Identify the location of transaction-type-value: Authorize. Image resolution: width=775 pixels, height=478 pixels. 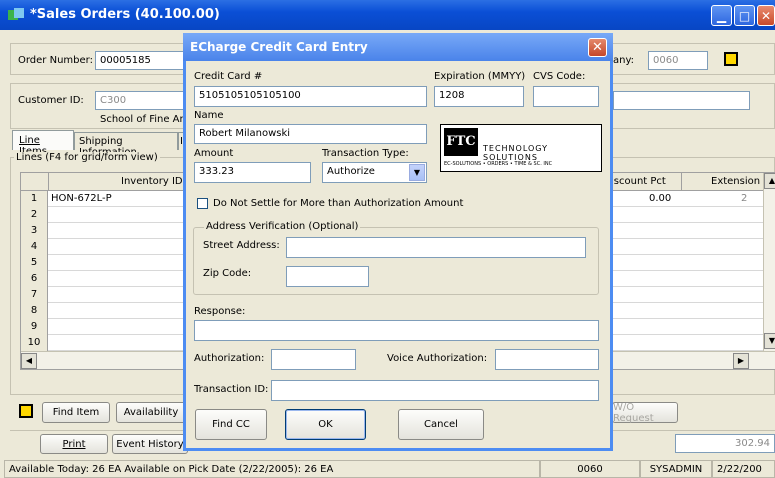
(351, 171).